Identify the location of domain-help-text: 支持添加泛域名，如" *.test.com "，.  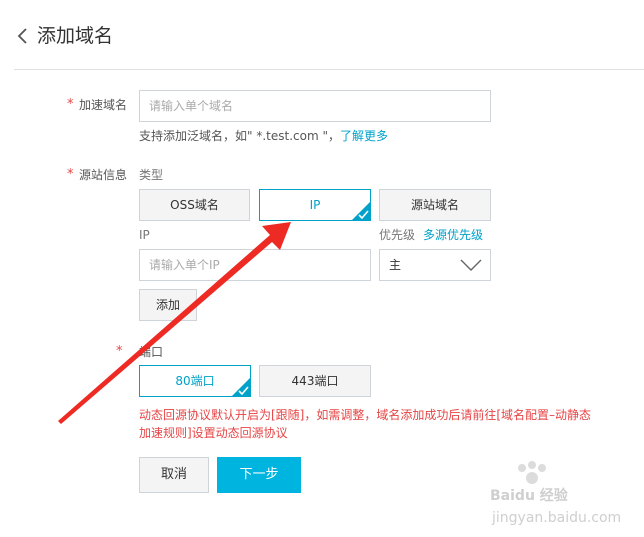
(239, 136).